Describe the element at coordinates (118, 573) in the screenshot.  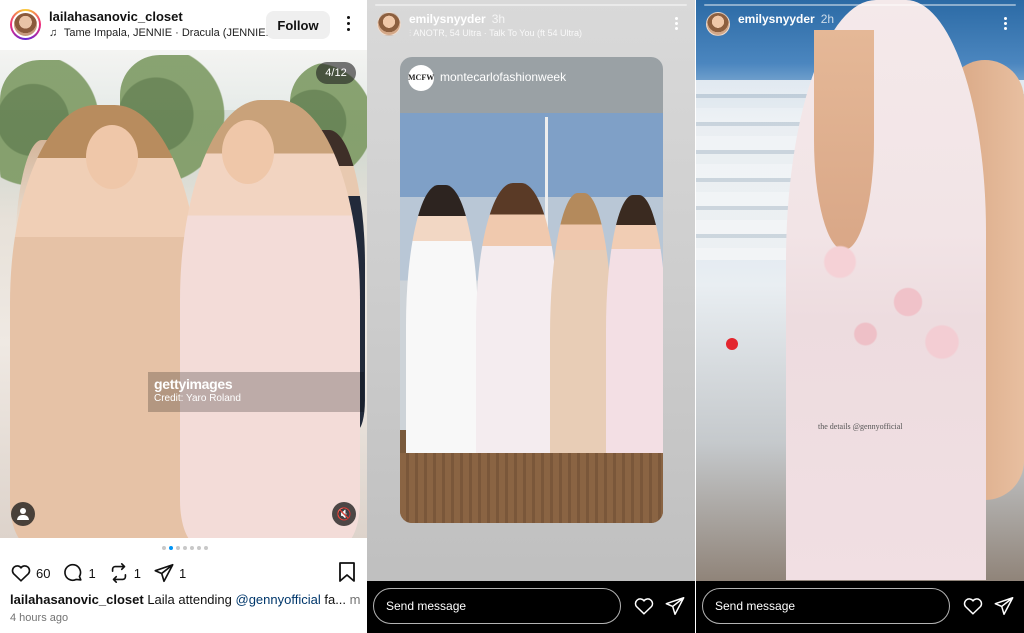
I see `repost-icon` at that location.